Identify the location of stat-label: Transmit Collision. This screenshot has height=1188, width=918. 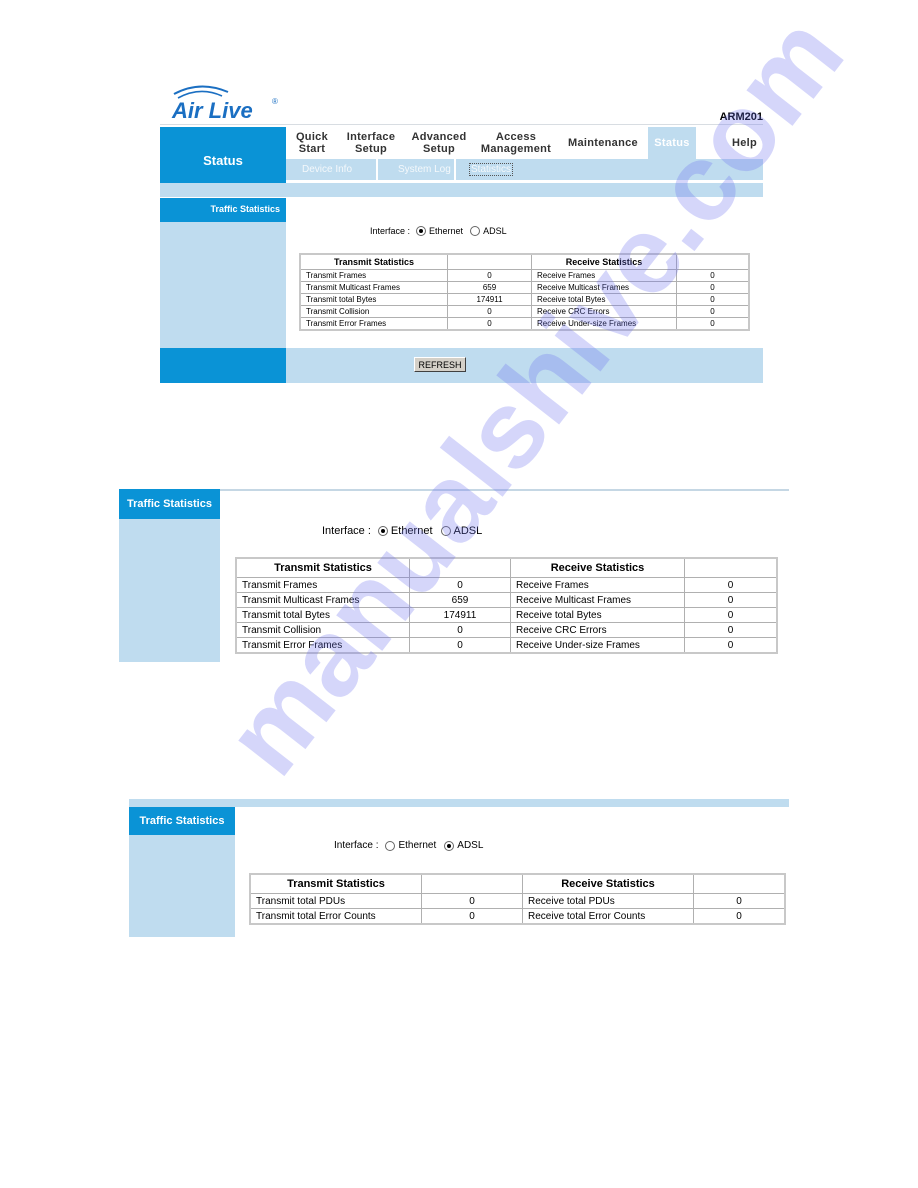
(373, 311).